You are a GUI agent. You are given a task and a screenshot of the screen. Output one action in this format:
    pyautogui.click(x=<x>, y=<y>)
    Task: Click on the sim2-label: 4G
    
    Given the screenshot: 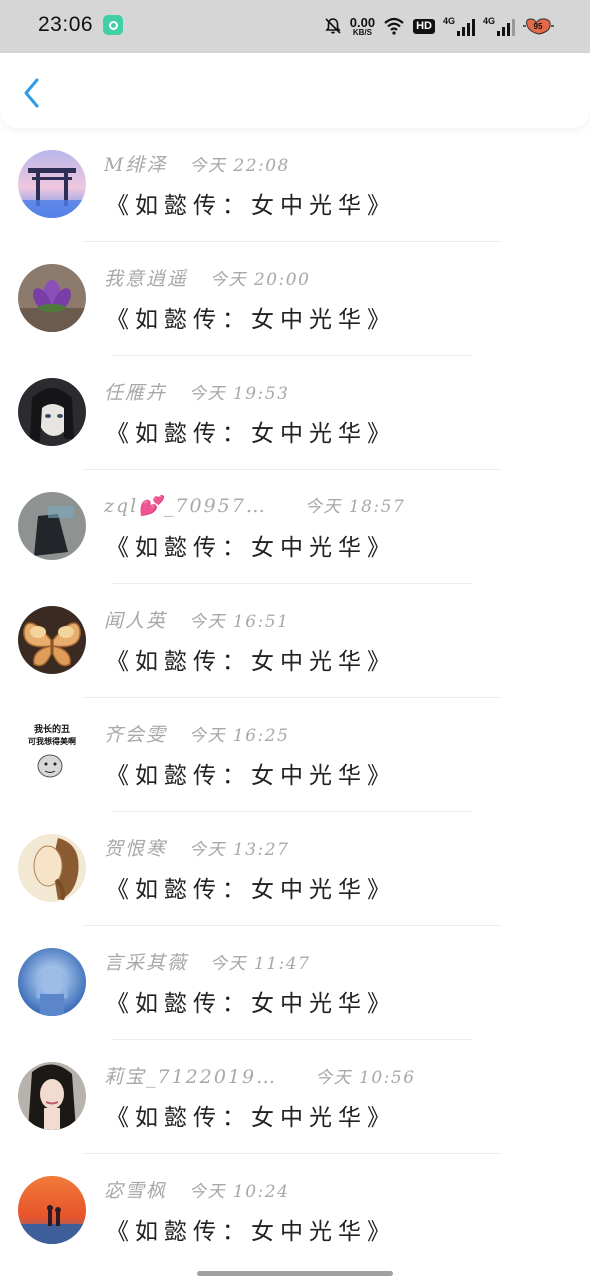 What is the action you would take?
    pyautogui.click(x=488, y=21)
    